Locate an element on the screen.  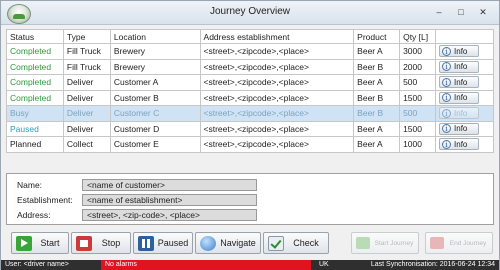
stop-label: Stop is located at coordinates (111, 243).